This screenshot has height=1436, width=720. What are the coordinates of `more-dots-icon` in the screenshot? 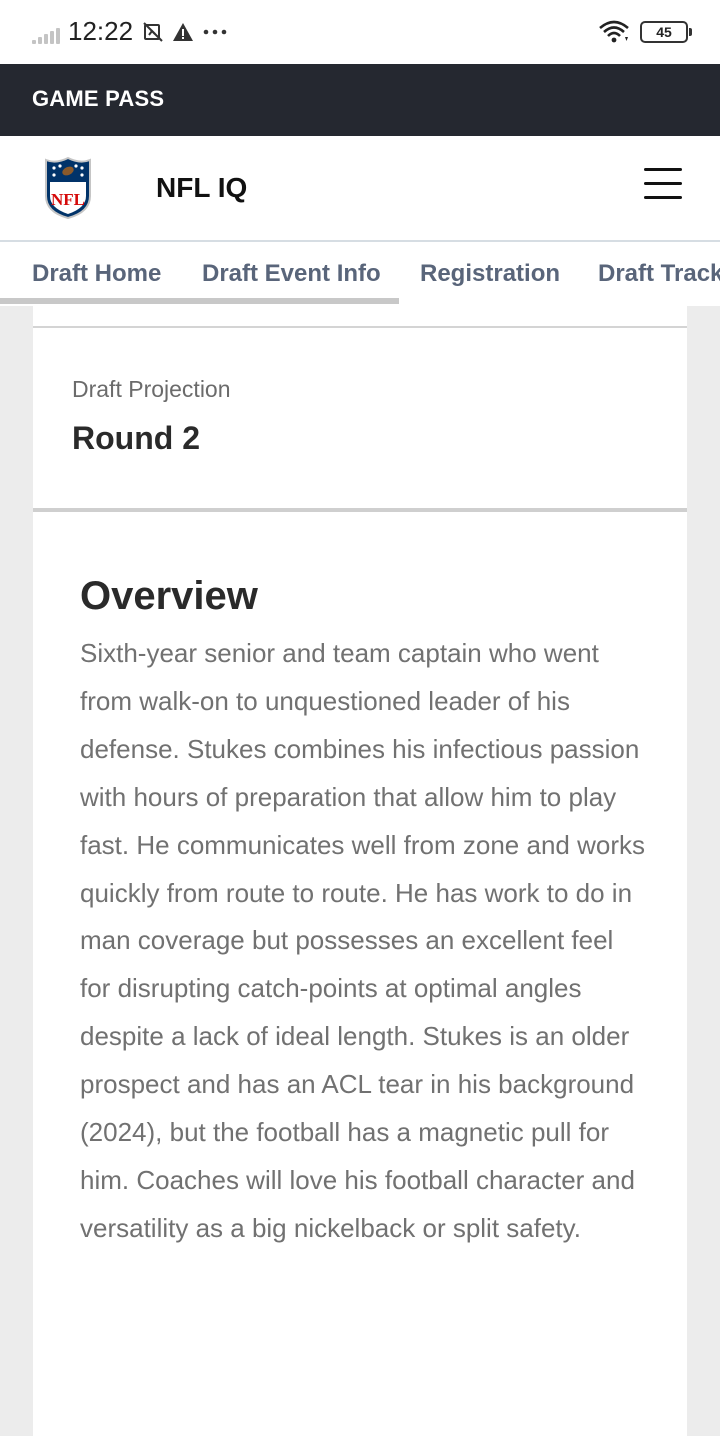 It's located at (215, 32).